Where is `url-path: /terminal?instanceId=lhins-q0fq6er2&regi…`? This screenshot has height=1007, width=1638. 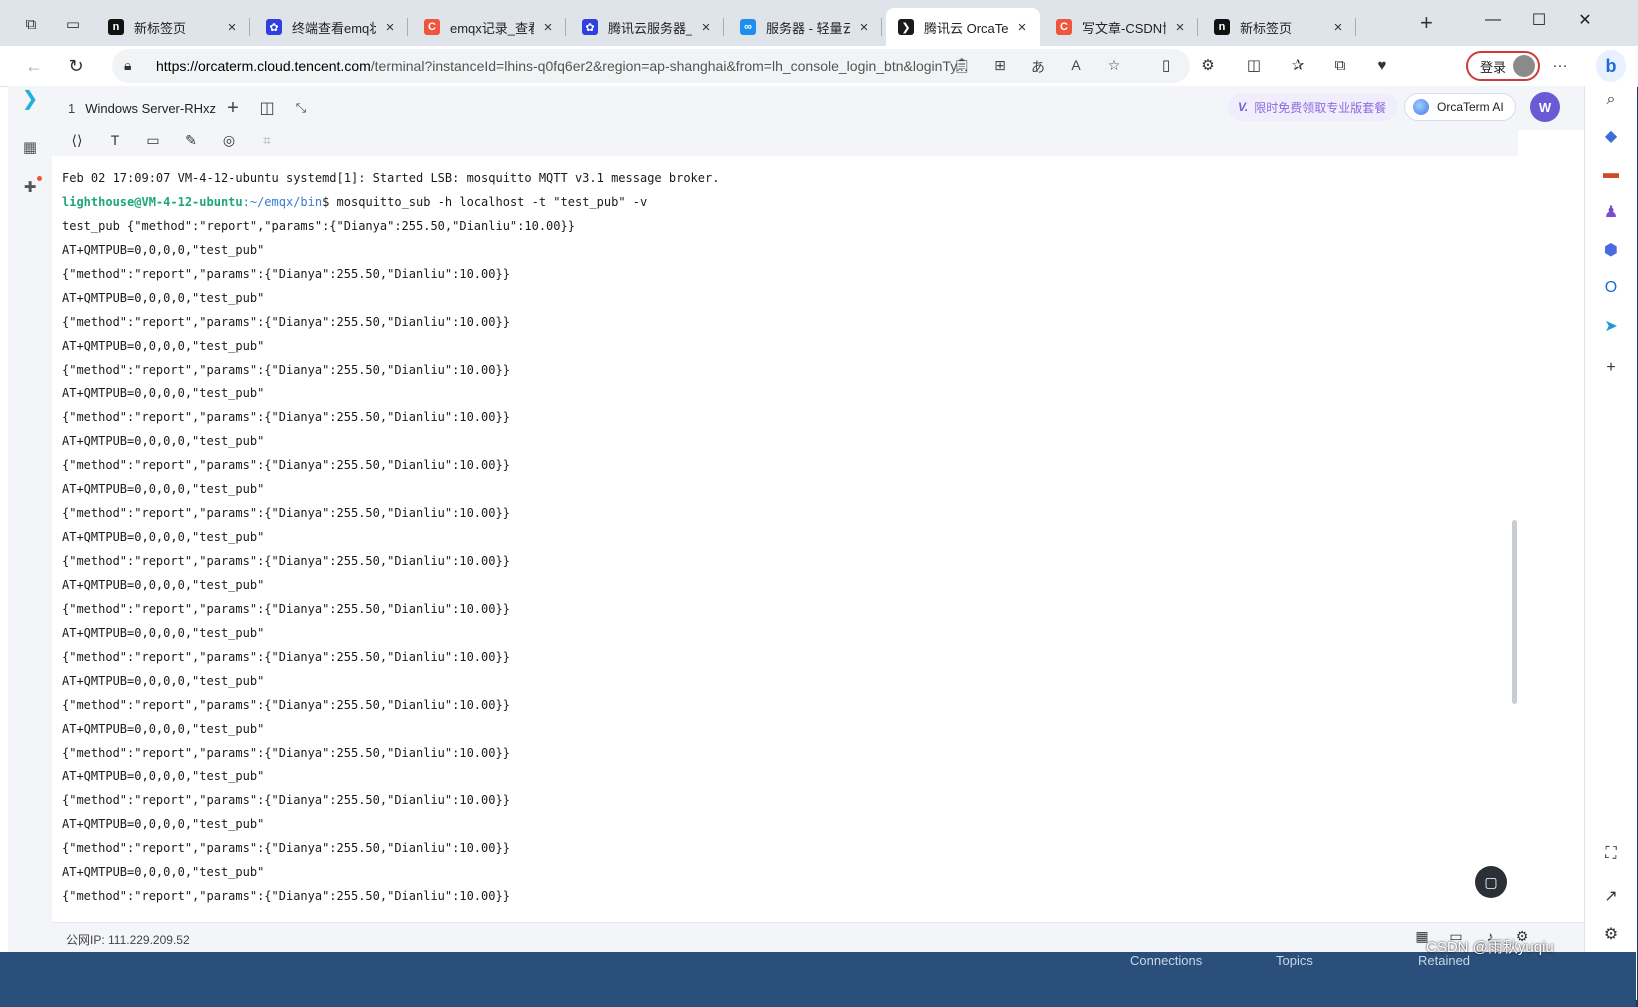
url-path: /terminal?instanceId=lhins-q0fq6er2&regi… is located at coordinates (669, 66).